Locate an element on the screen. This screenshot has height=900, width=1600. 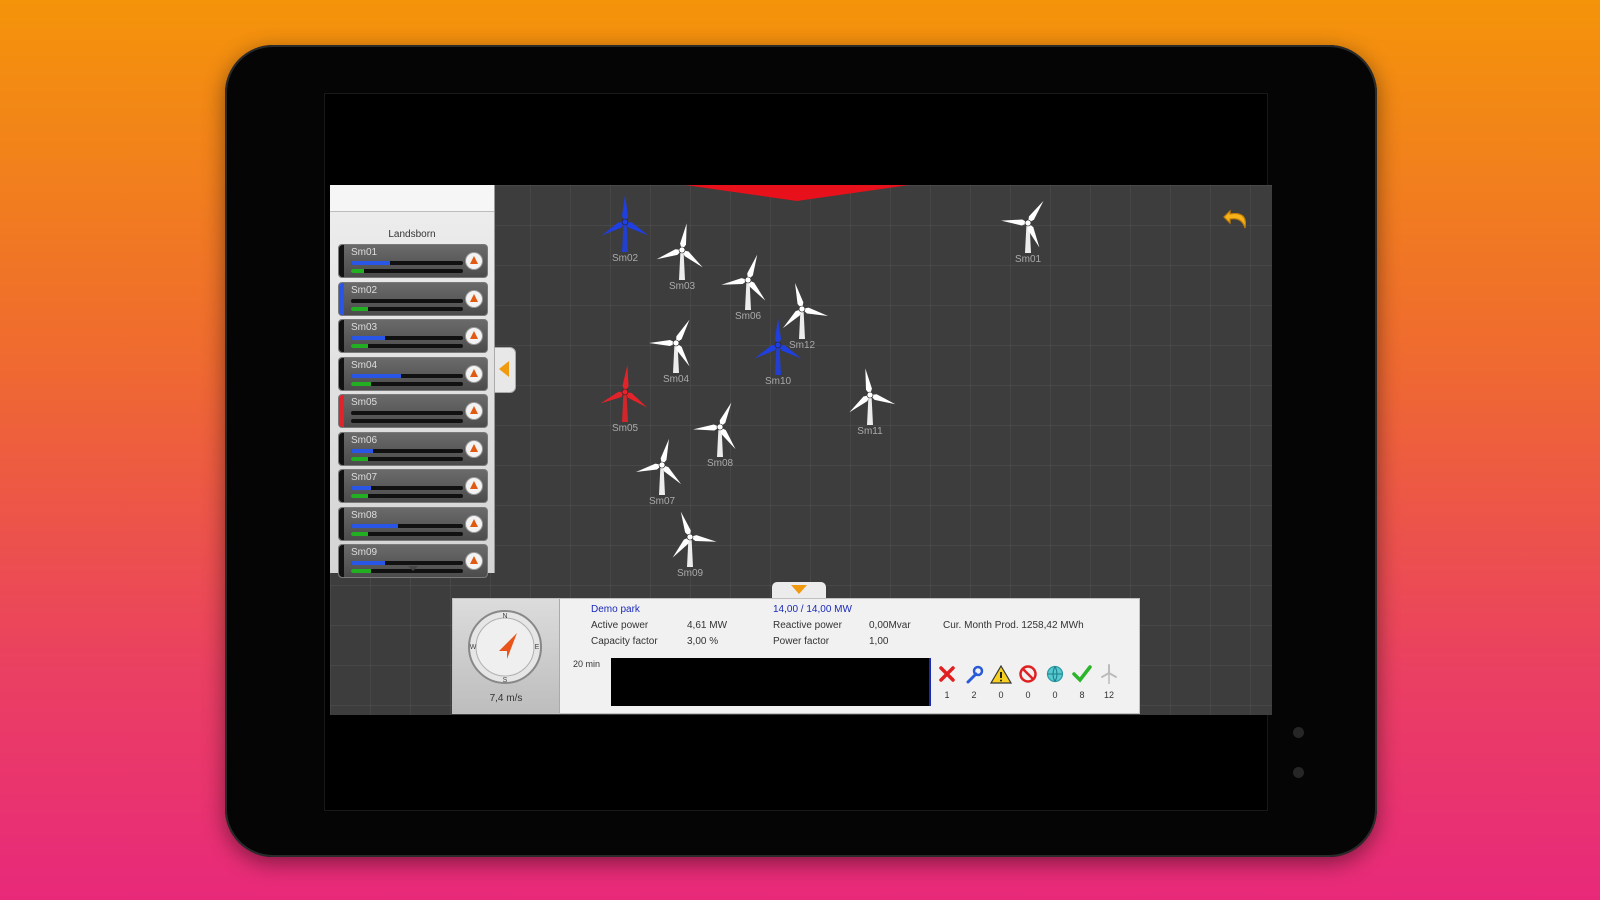
power-graph is located at coordinates (771, 682).